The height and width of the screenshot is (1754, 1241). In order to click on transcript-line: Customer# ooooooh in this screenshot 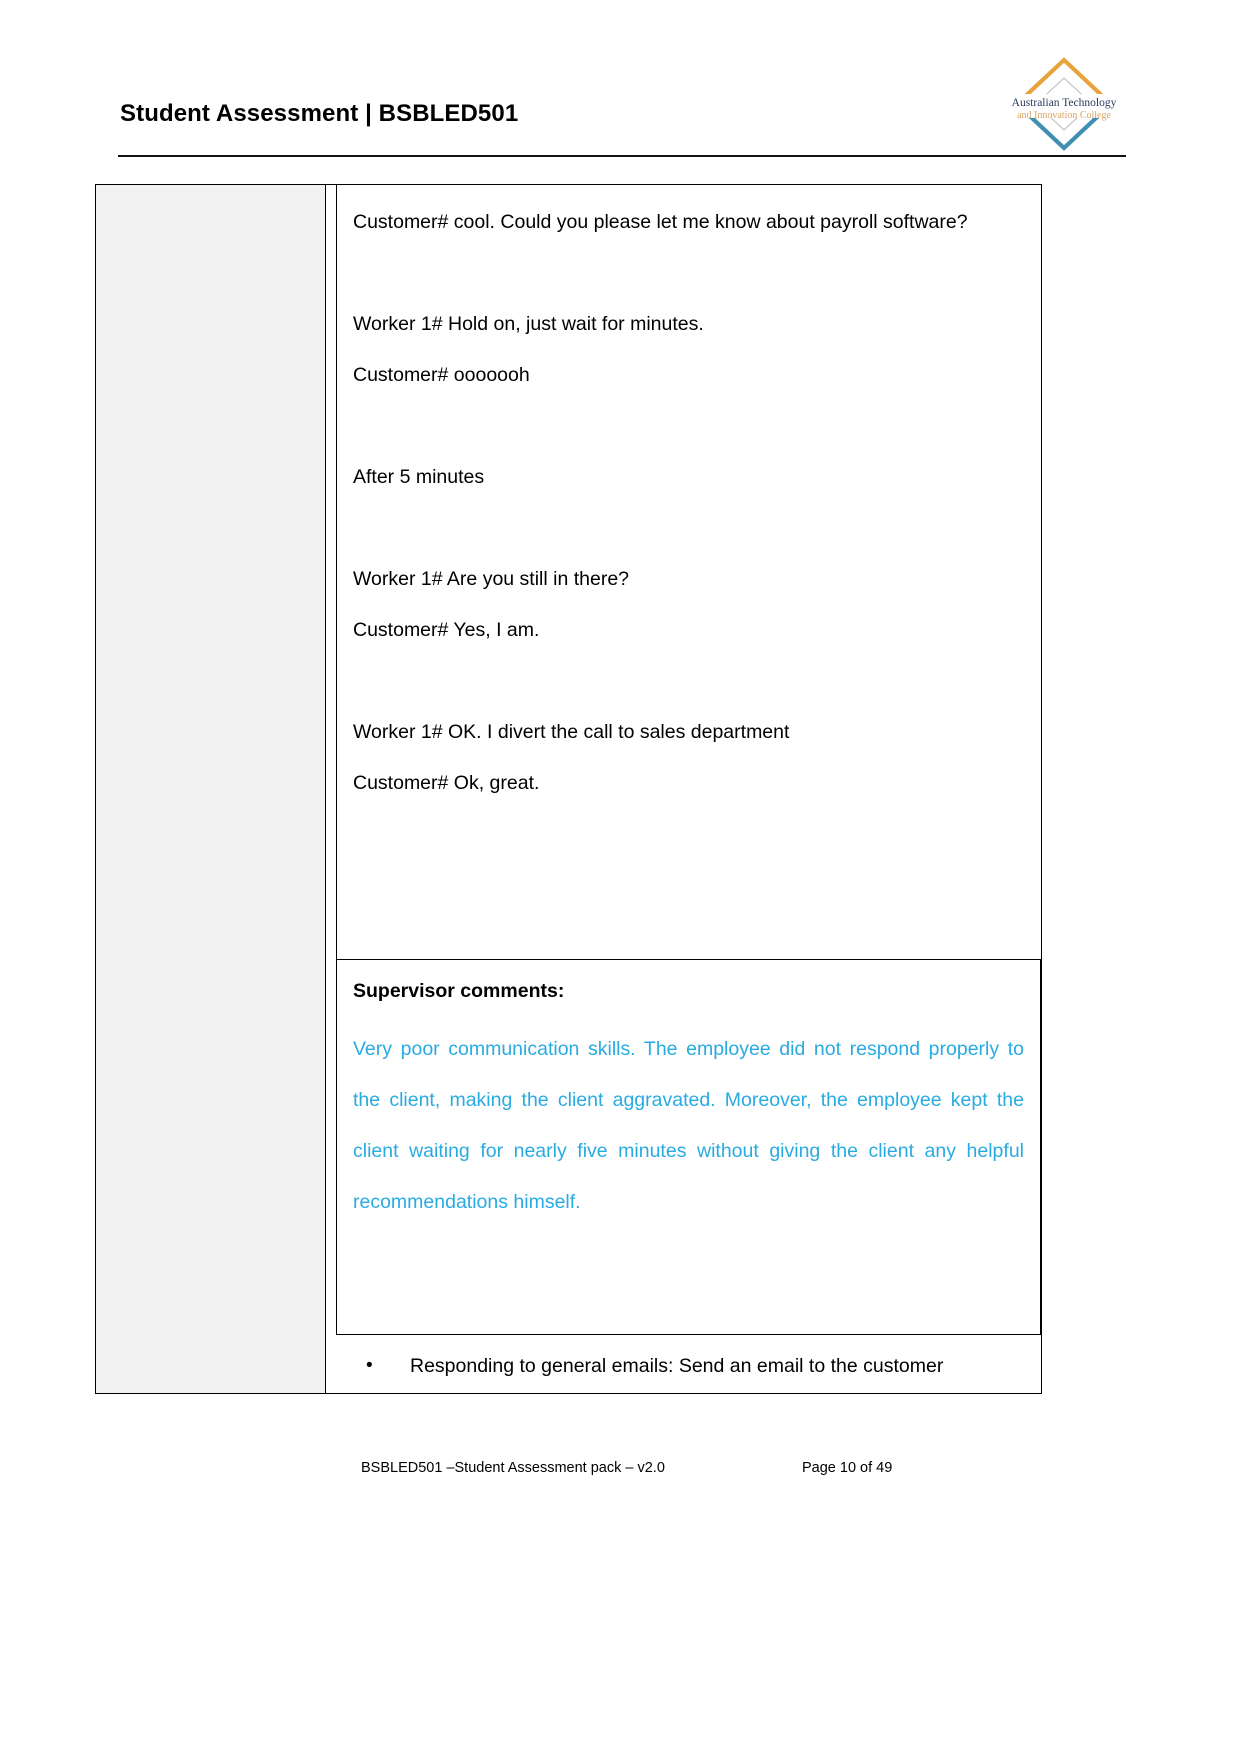, I will do `click(441, 375)`.